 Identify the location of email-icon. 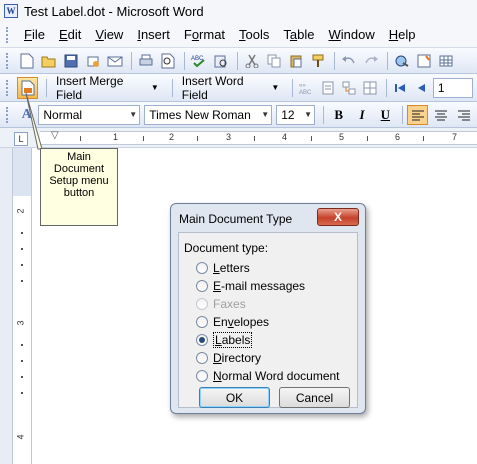
(115, 61).